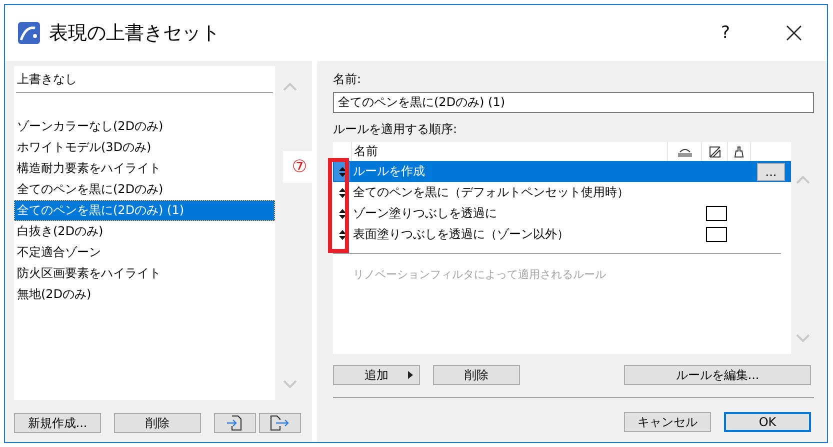 The width and height of the screenshot is (833, 447). Describe the element at coordinates (144, 189) in the screenshot. I see `list-item: 全てのペンを黒に(2Dのみ)` at that location.